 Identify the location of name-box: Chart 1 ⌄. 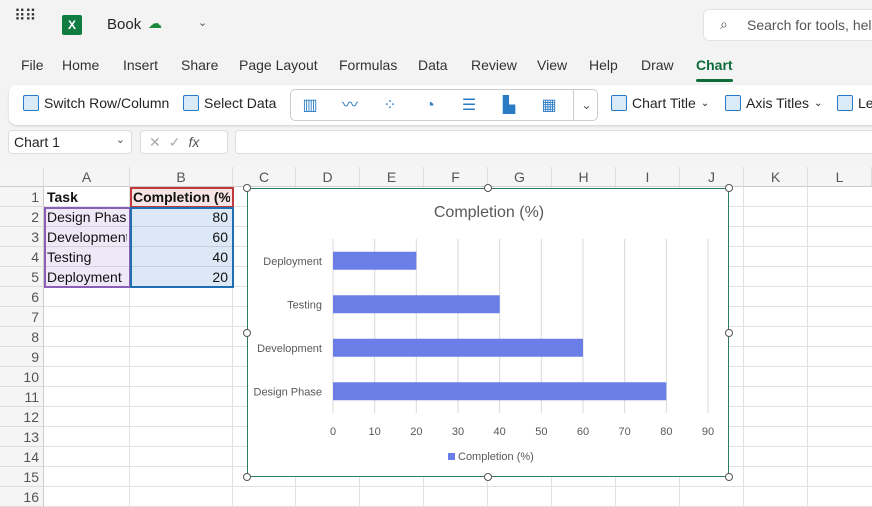
(70, 142).